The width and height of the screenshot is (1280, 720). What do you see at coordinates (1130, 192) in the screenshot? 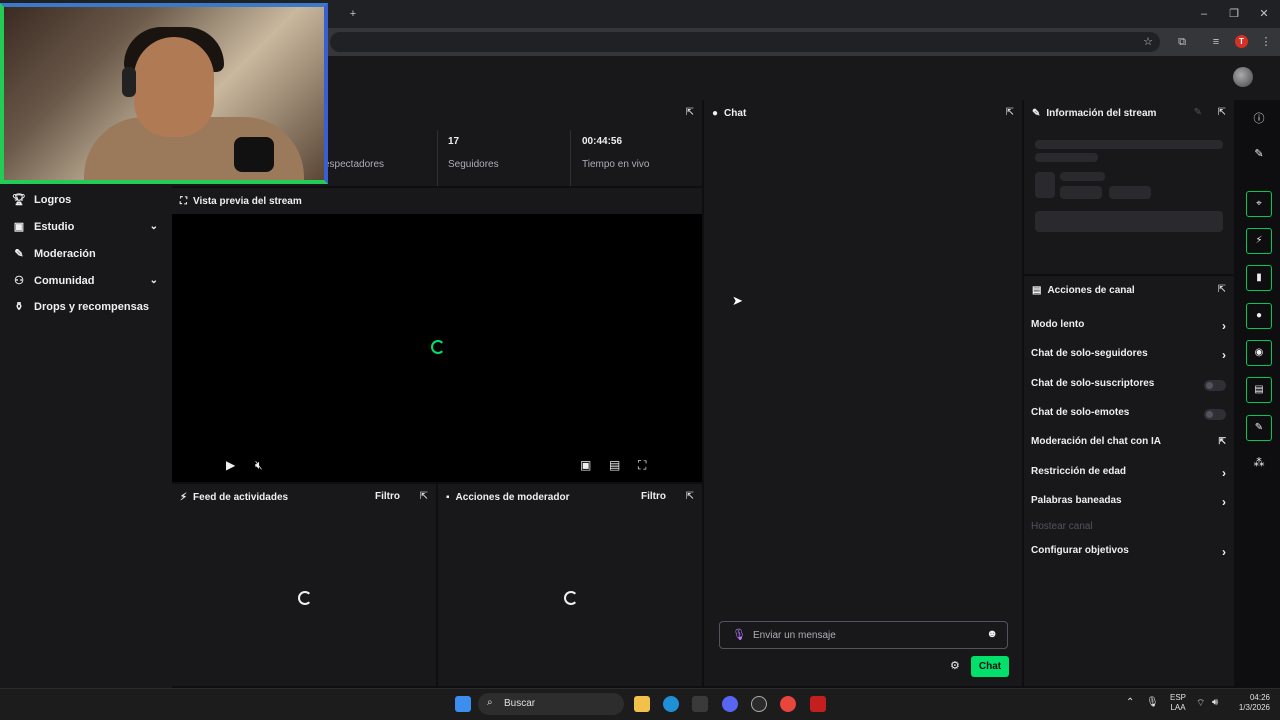
I see `skeleton-tag` at bounding box center [1130, 192].